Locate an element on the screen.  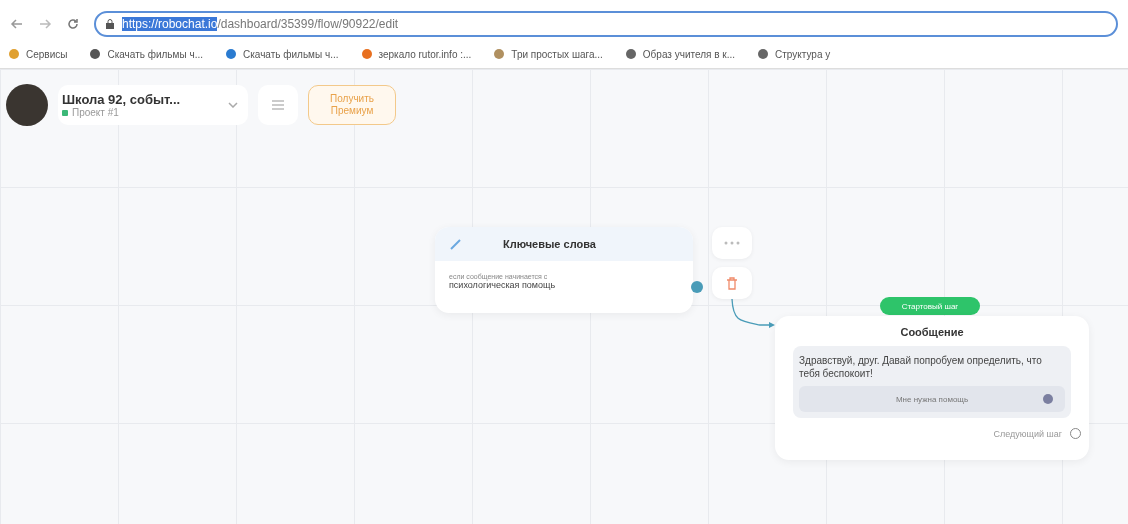
message-node: Сообщение Здравствуй, друг. Давай попробуем определить, что тебя беспокоит! Мне нужна помощь Следующий шаг is located at coordinates (932, 388).